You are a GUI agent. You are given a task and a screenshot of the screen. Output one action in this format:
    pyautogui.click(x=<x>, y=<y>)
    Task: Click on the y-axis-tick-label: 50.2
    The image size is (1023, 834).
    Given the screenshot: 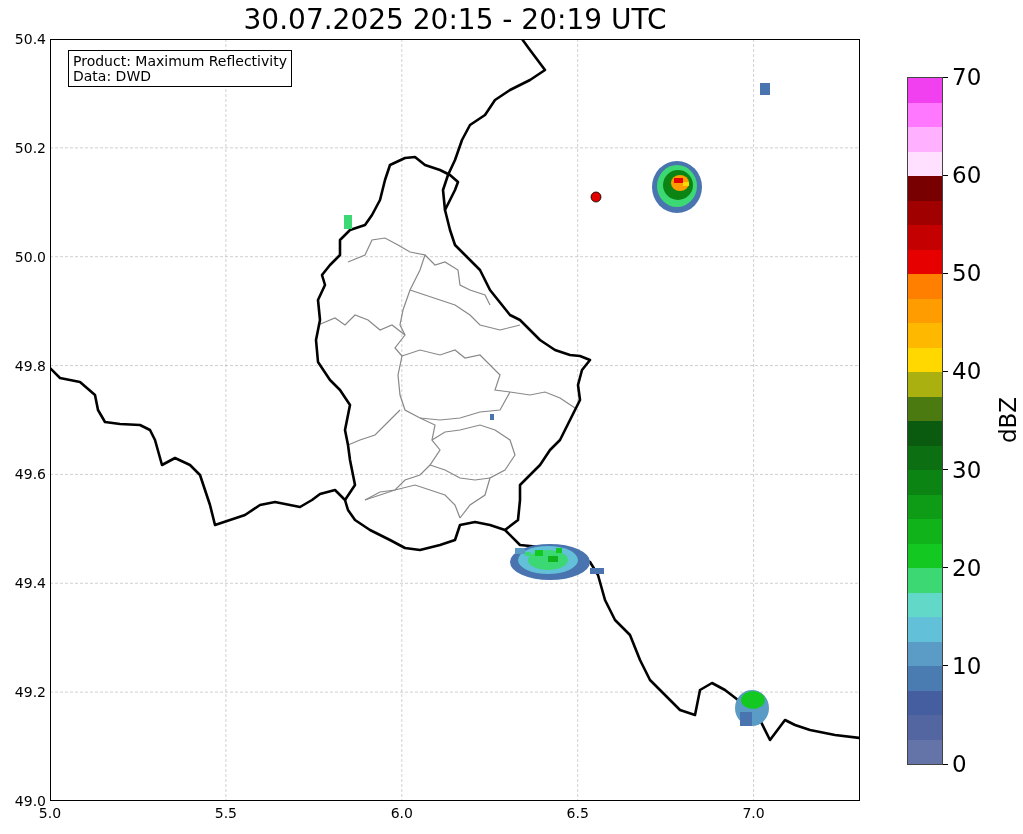 What is the action you would take?
    pyautogui.click(x=30, y=147)
    